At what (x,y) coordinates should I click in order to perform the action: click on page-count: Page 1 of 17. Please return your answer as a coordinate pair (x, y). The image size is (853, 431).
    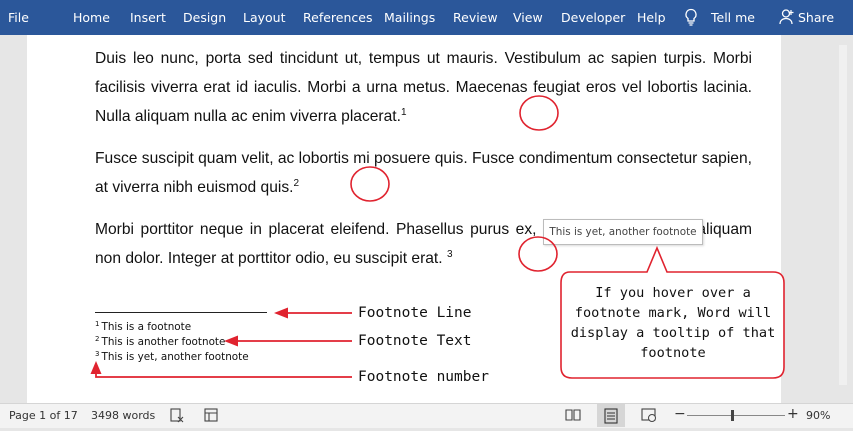
    Looking at the image, I should click on (43, 415).